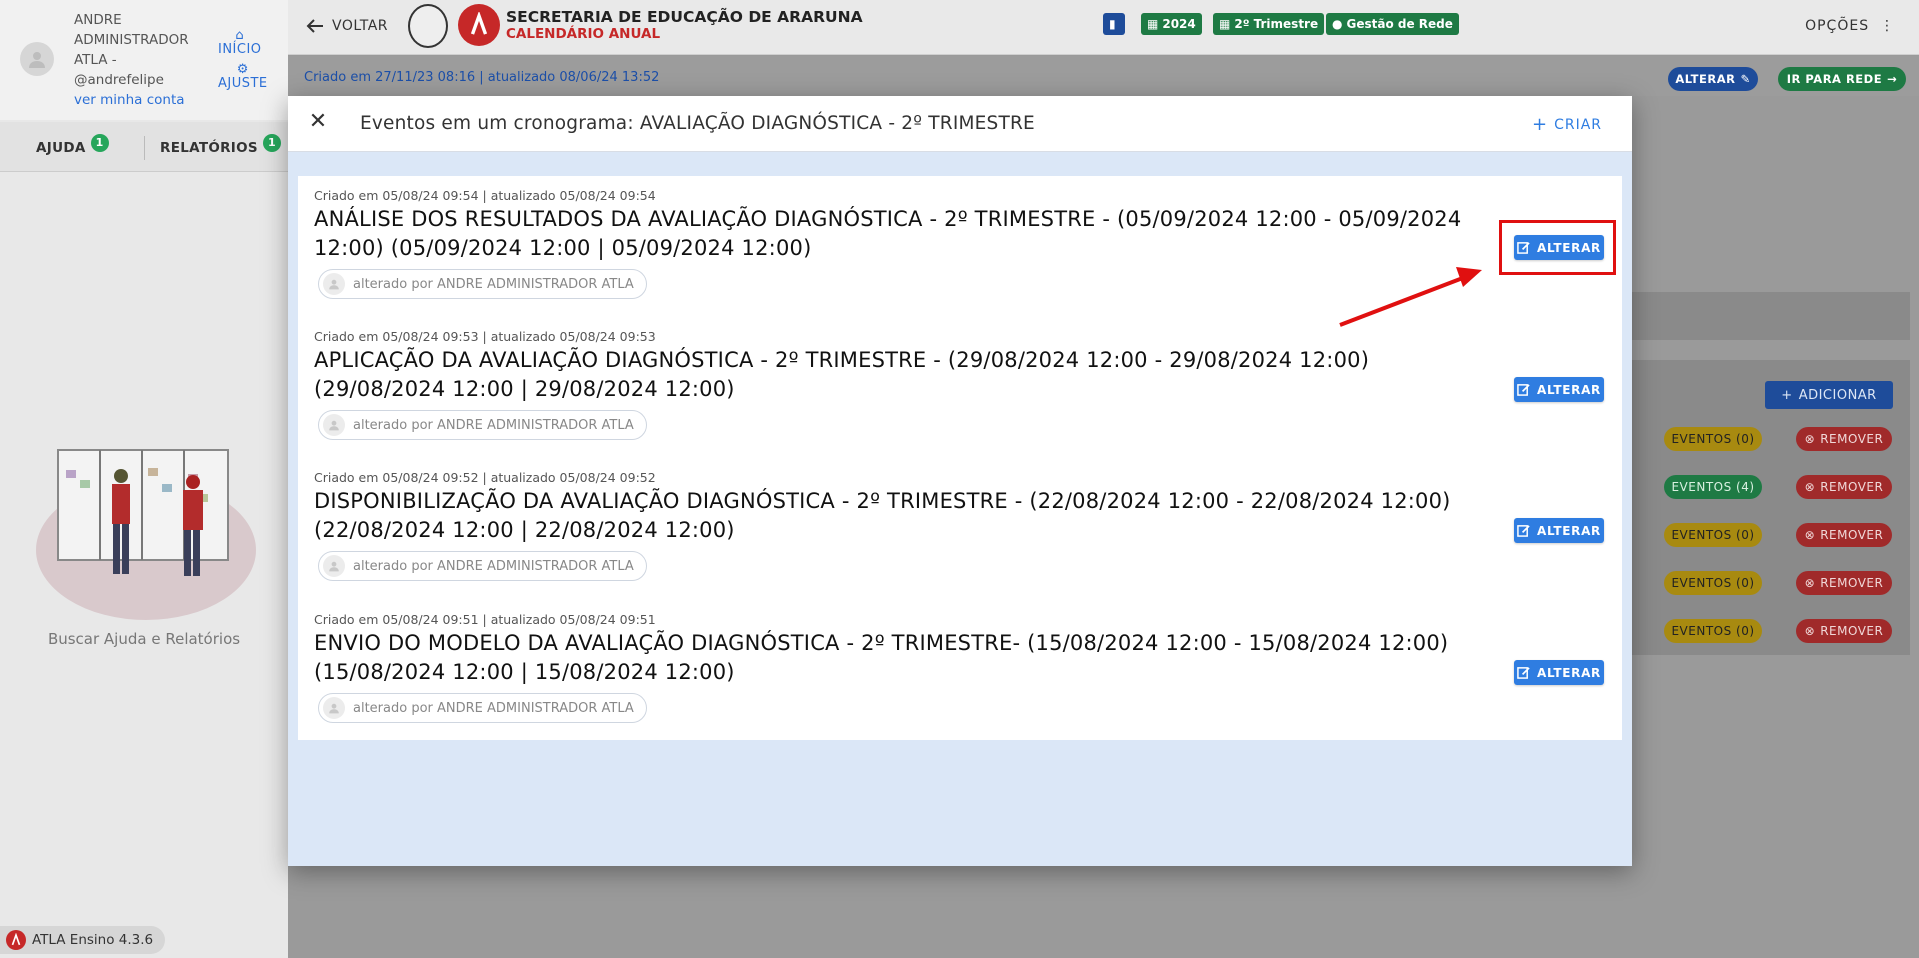  I want to click on more-vertical-icon: ⋮, so click(1884, 26).